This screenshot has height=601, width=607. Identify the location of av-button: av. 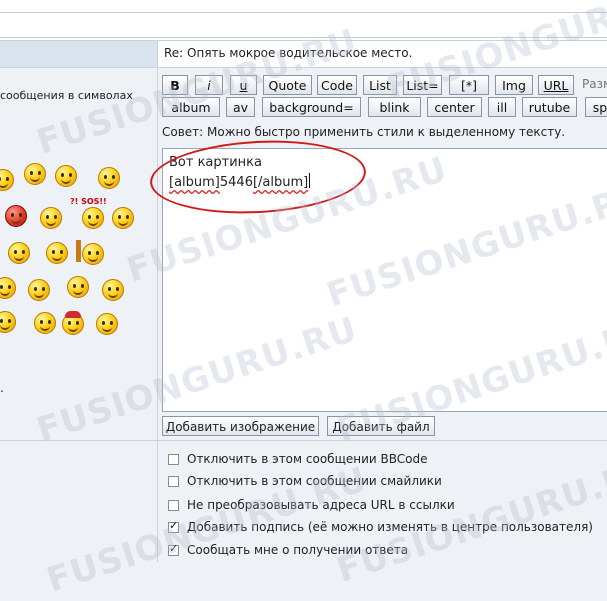
(240, 107).